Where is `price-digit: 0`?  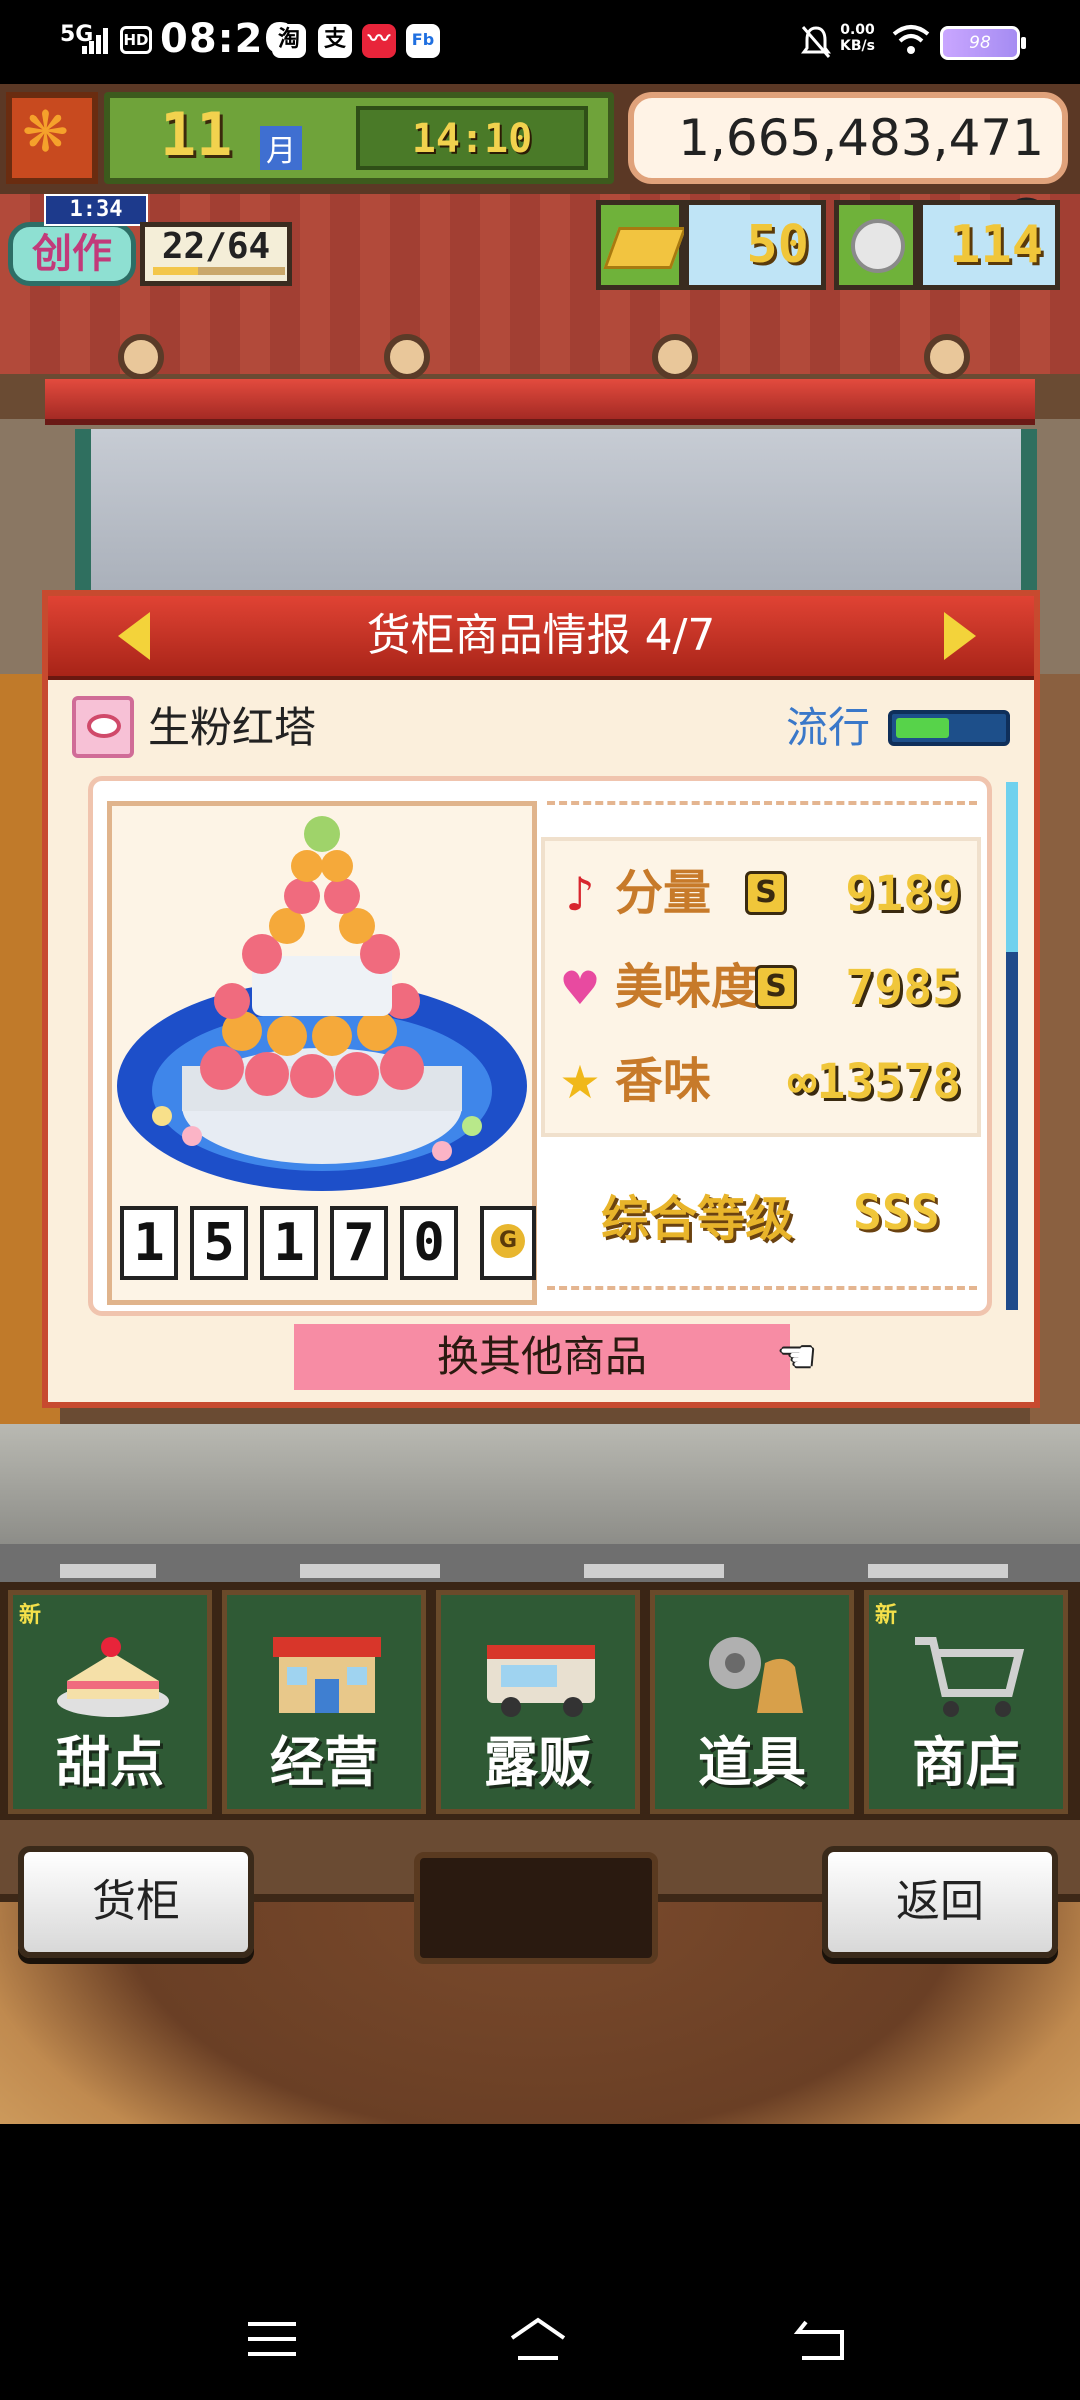 price-digit: 0 is located at coordinates (429, 1243).